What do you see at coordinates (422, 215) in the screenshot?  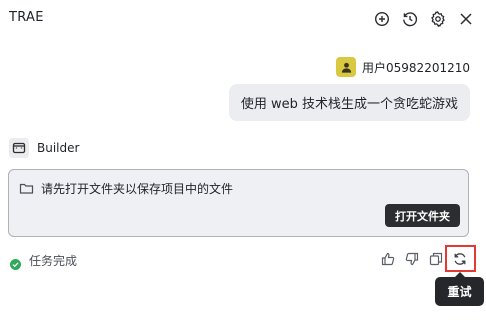 I see `open-folder-button: 打开文件夹` at bounding box center [422, 215].